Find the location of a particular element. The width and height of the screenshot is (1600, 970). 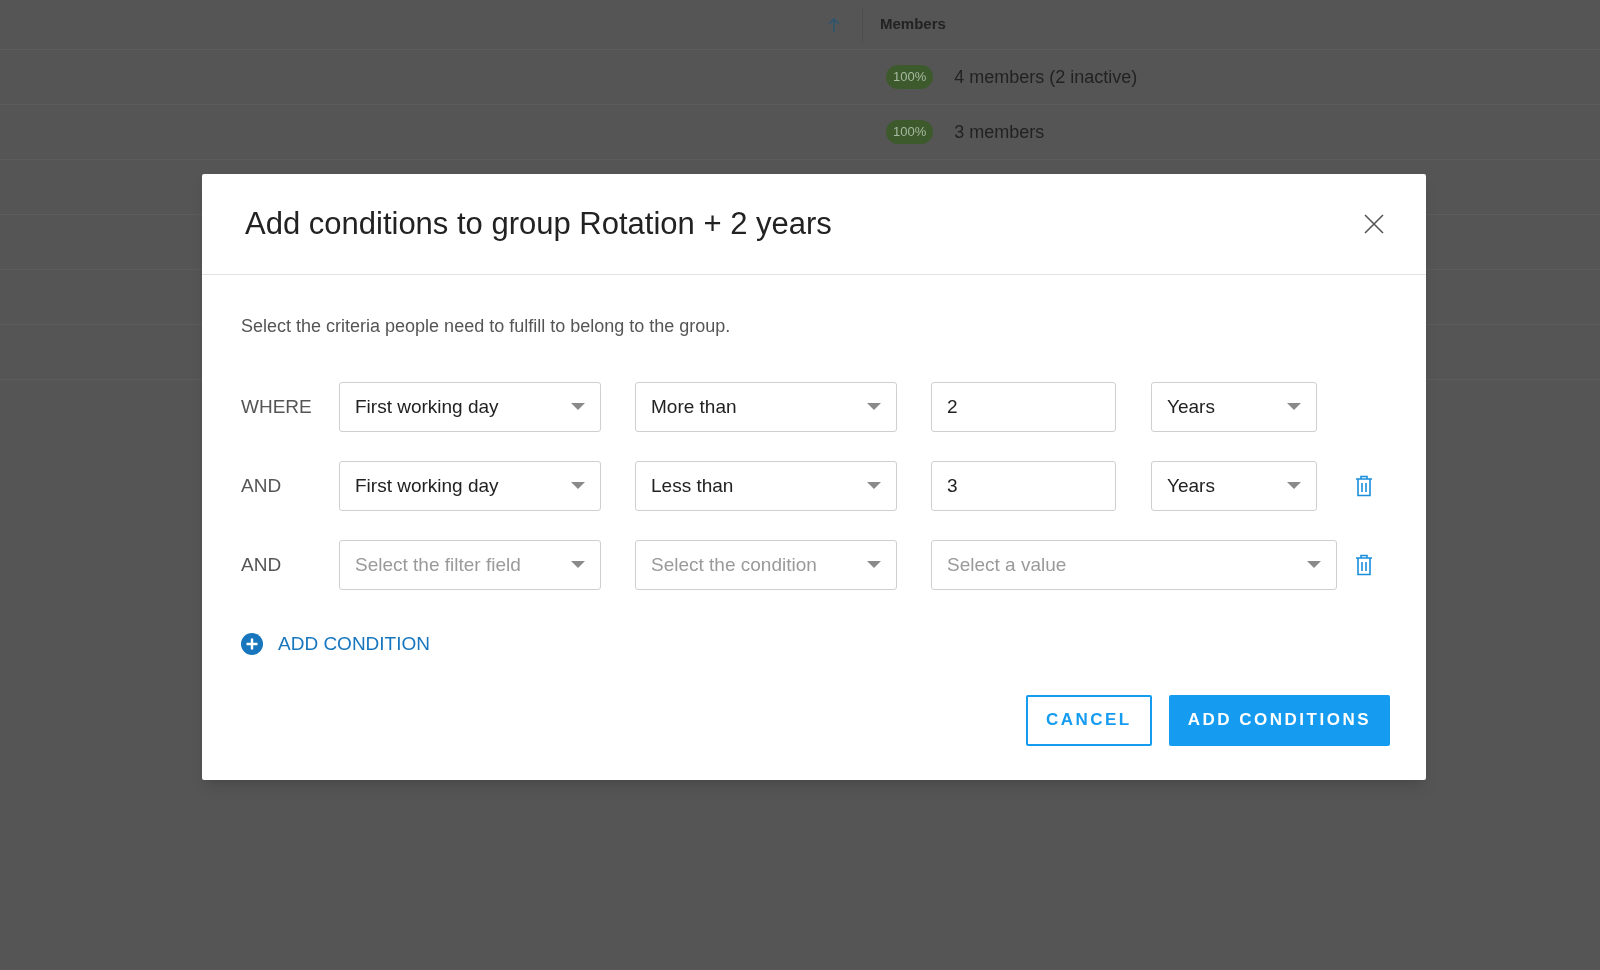

add-condition-link: ADD CONDITION is located at coordinates (335, 644).